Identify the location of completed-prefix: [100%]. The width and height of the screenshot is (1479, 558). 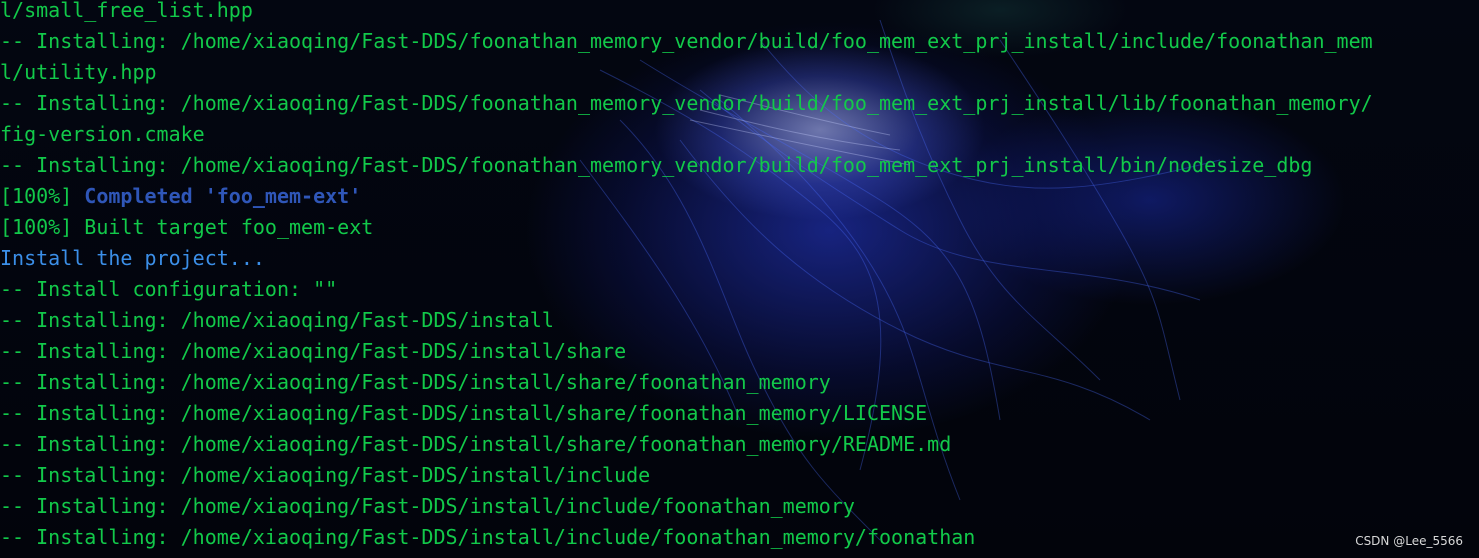
(42, 196).